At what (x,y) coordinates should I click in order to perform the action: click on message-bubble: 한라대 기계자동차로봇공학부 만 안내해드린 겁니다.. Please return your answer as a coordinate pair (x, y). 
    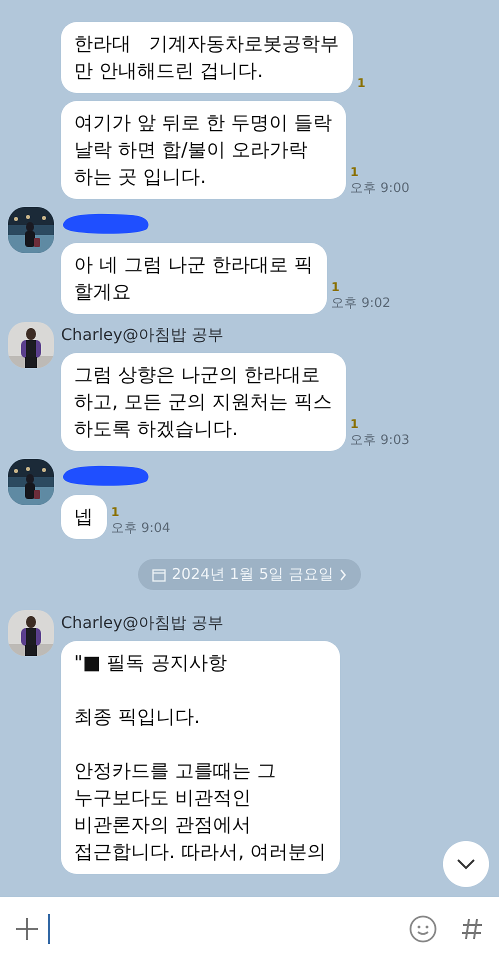
    Looking at the image, I should click on (207, 57).